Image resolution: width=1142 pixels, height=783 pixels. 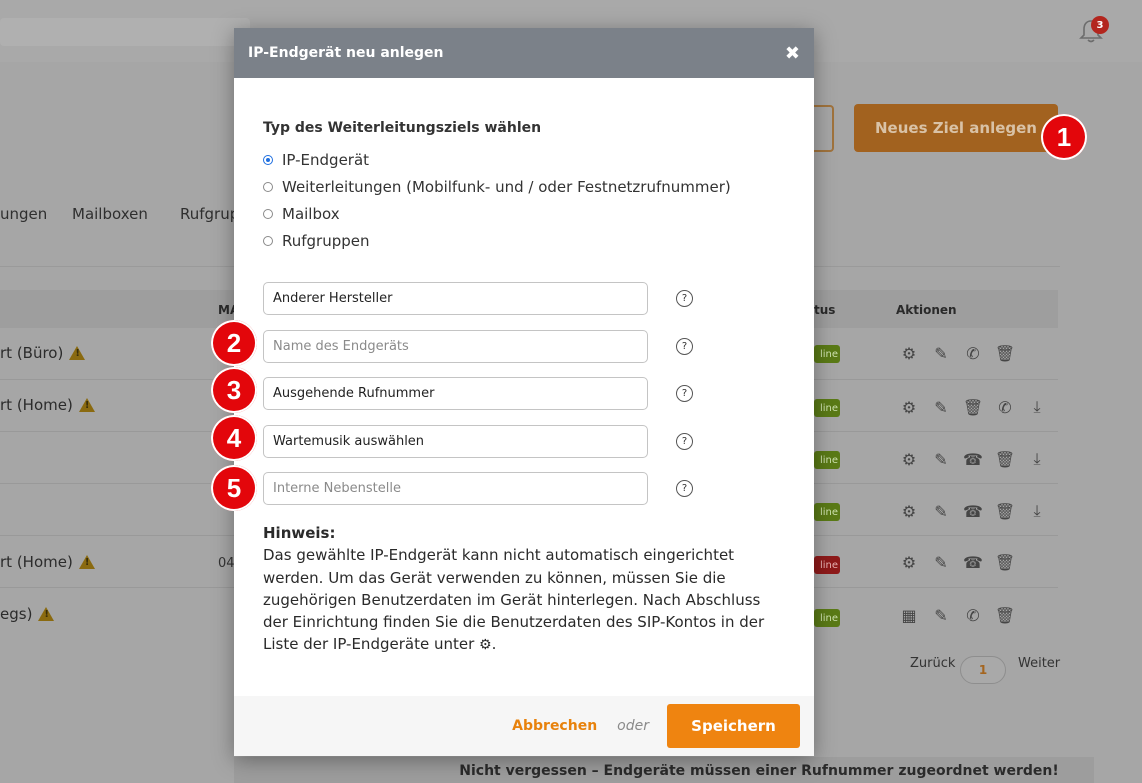 I want to click on outgoing-number-row: Ausgehende Rufnummer ?, so click(x=478, y=393).